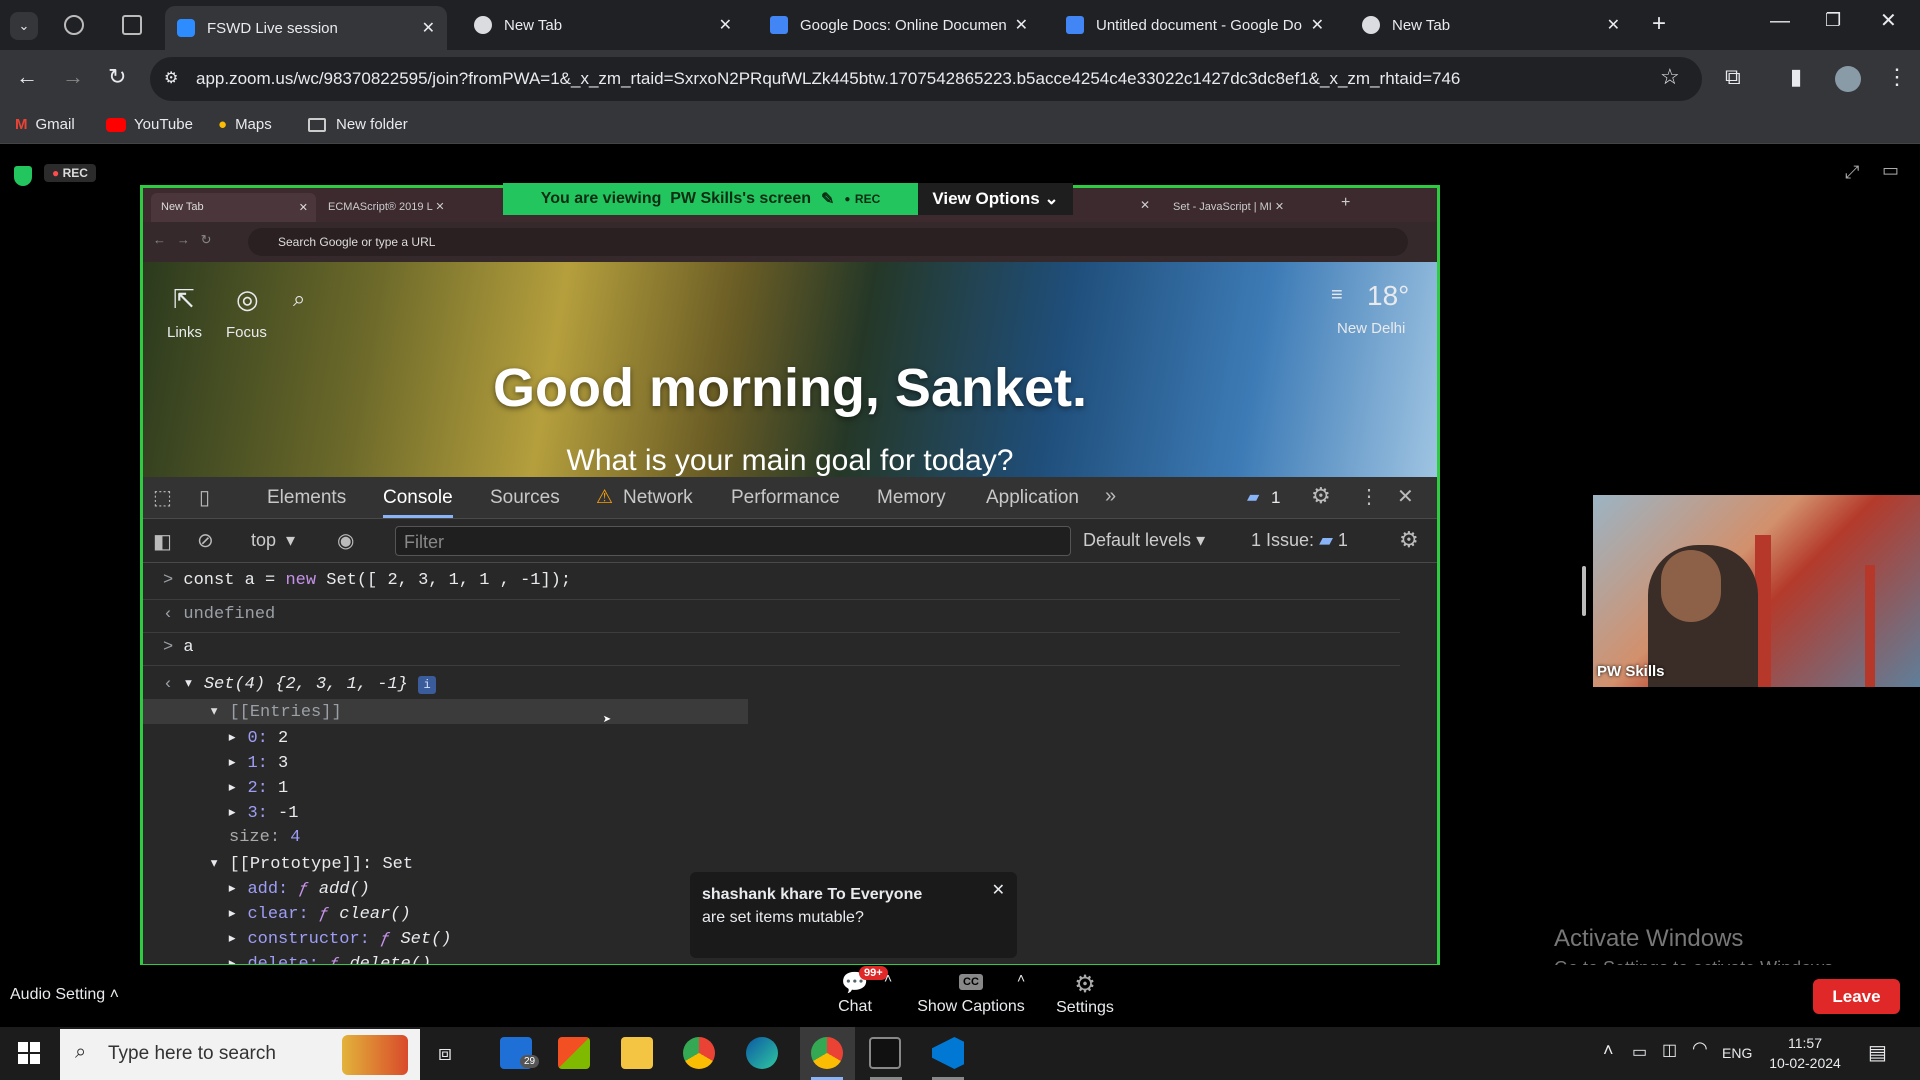  Describe the element at coordinates (171, 78) in the screenshot. I see `site-info-icon: ⚙` at that location.